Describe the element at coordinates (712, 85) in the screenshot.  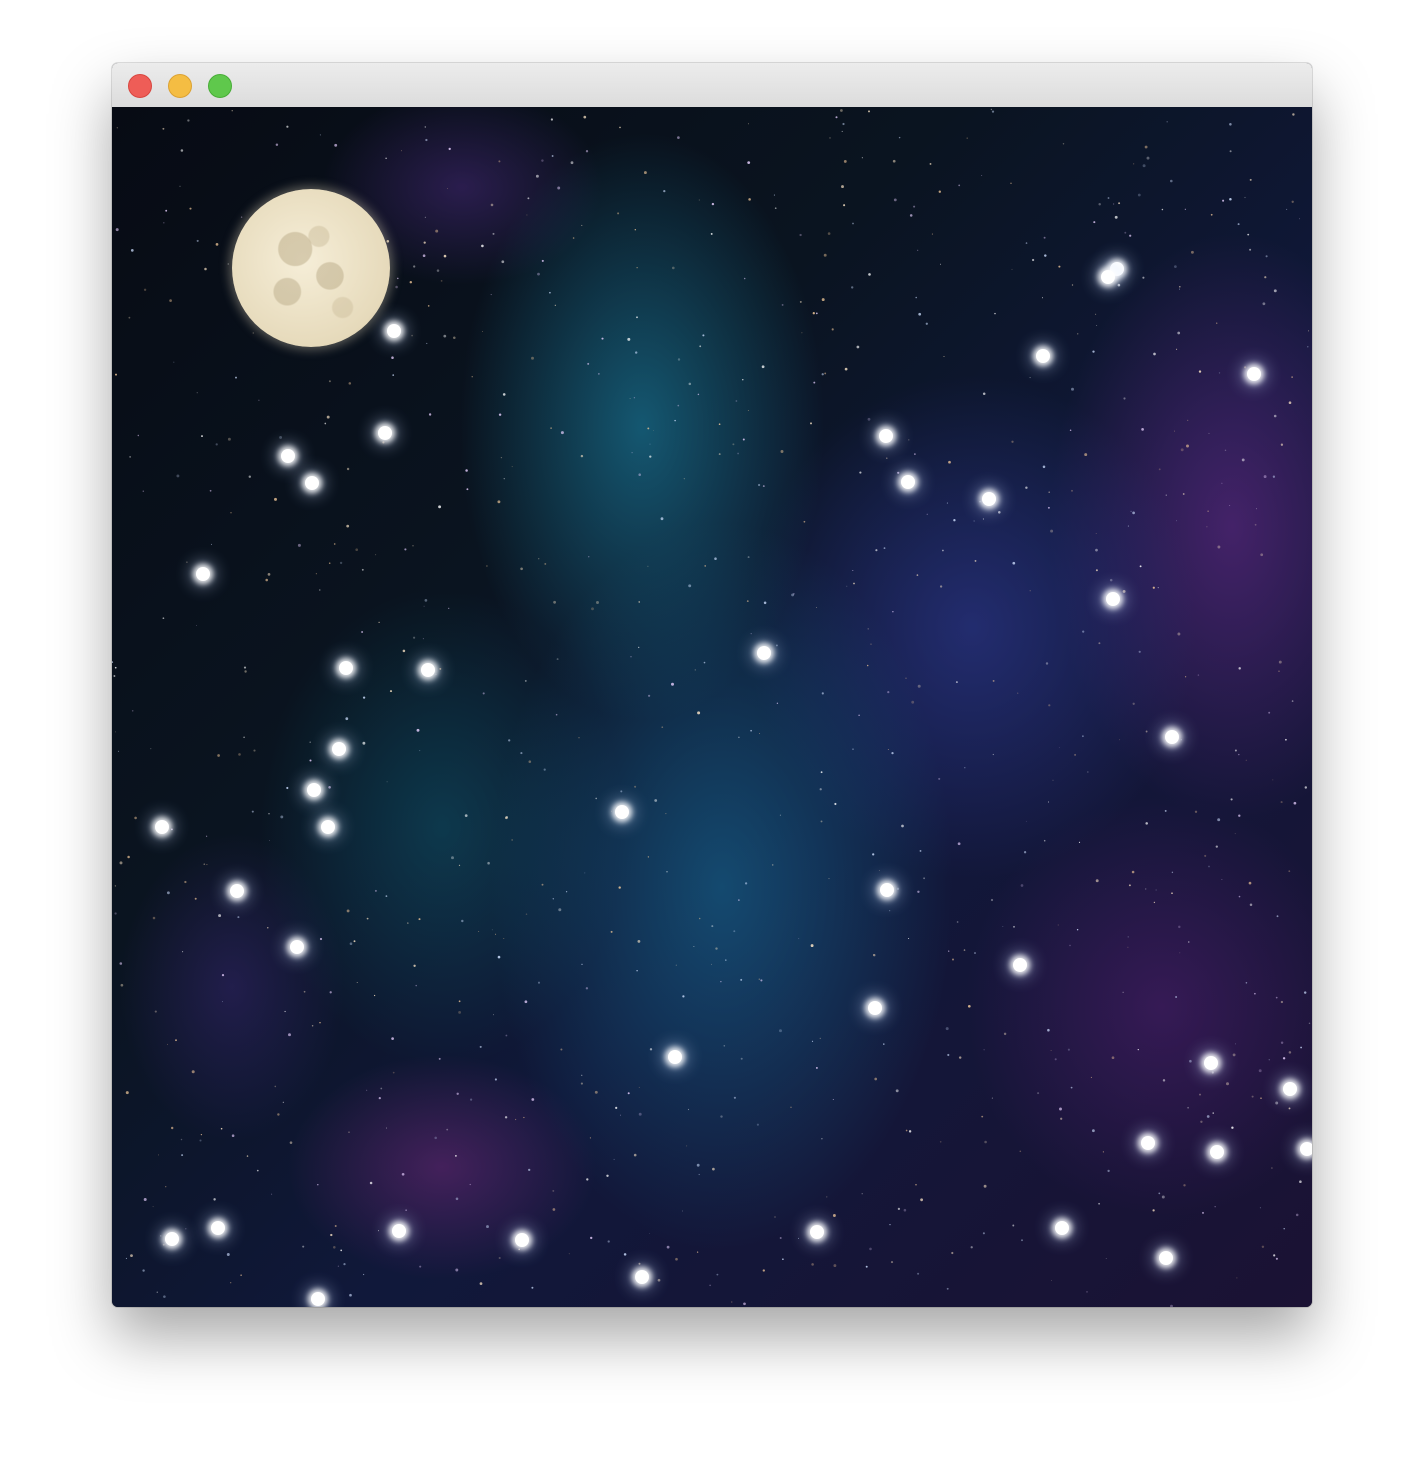
I see `title-bar` at that location.